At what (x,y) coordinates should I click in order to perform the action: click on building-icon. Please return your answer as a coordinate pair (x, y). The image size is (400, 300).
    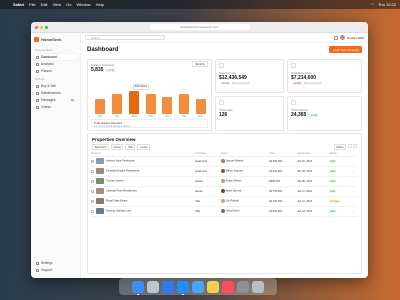
    Looking at the image, I should click on (221, 102).